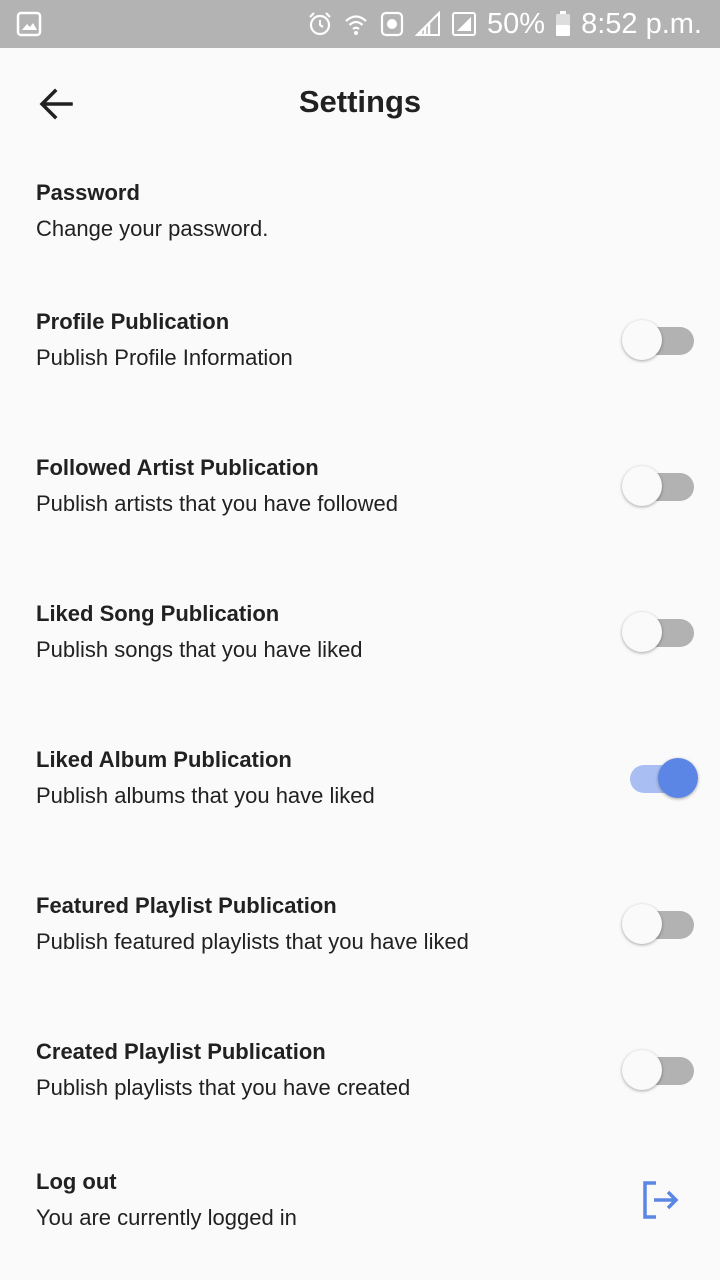 The width and height of the screenshot is (720, 1280). Describe the element at coordinates (88, 192) in the screenshot. I see `setting-title: Password` at that location.